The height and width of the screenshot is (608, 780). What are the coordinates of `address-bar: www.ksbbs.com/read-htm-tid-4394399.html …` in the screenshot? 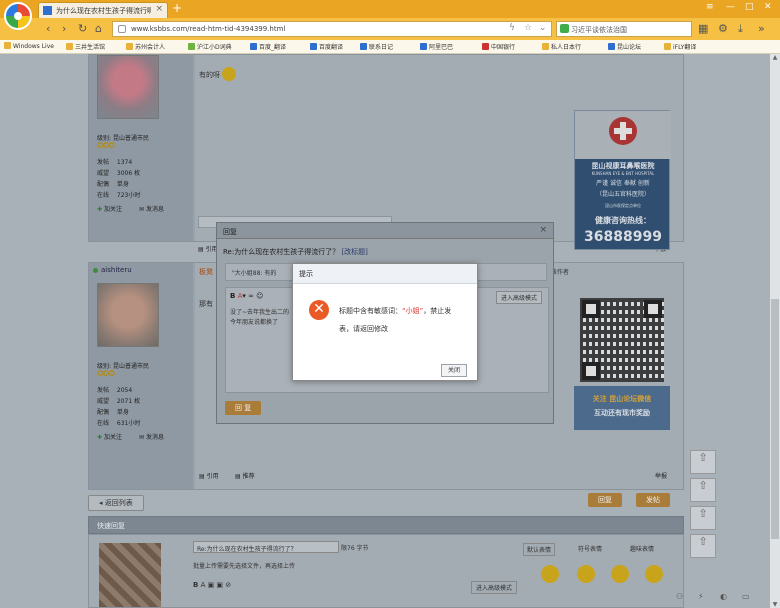 It's located at (332, 29).